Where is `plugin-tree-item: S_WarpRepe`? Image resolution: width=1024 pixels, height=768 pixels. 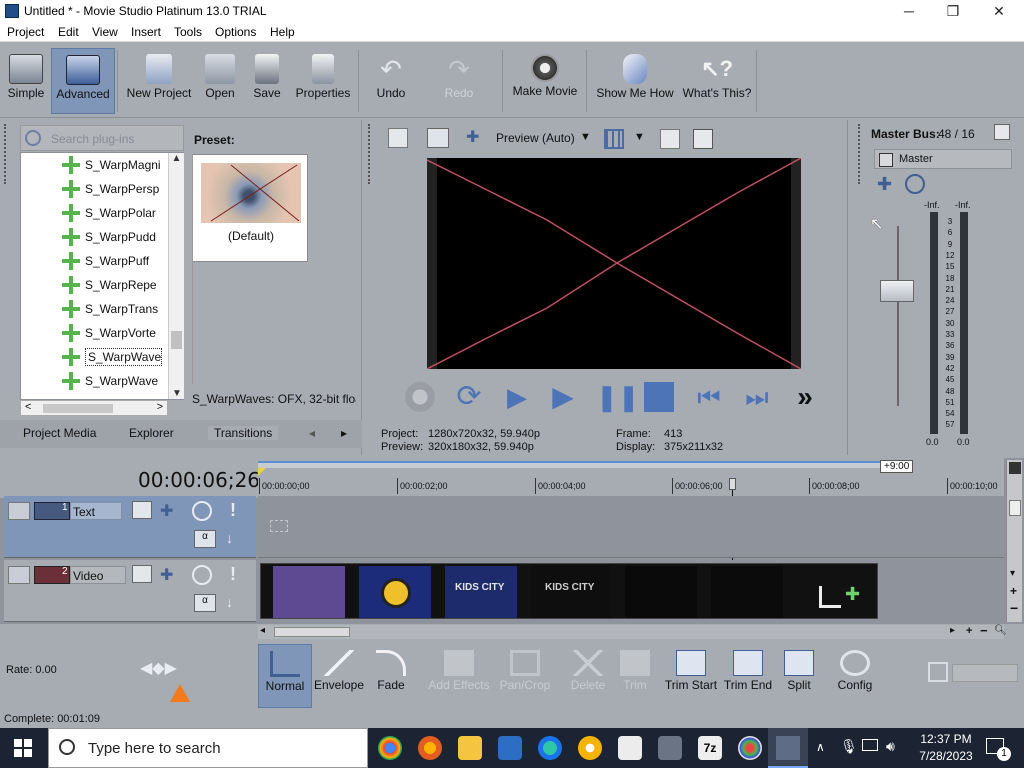 plugin-tree-item: S_WarpRepe is located at coordinates (112, 285).